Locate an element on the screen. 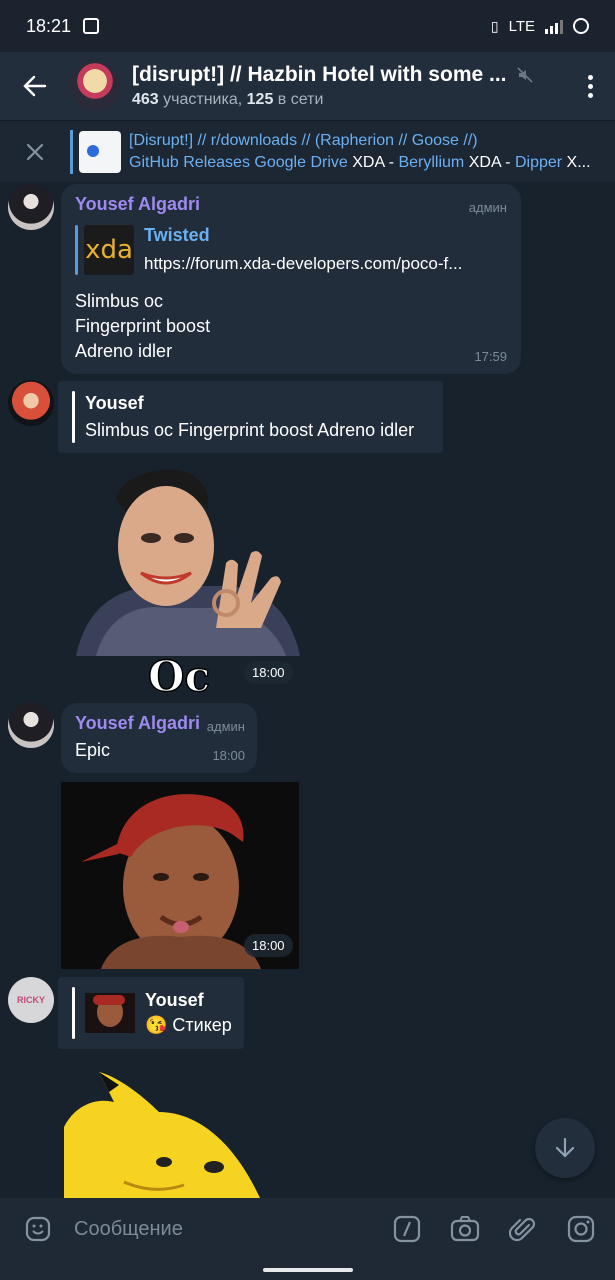 Image resolution: width=615 pixels, height=1280 pixels. gesture-bar is located at coordinates (307, 1270).